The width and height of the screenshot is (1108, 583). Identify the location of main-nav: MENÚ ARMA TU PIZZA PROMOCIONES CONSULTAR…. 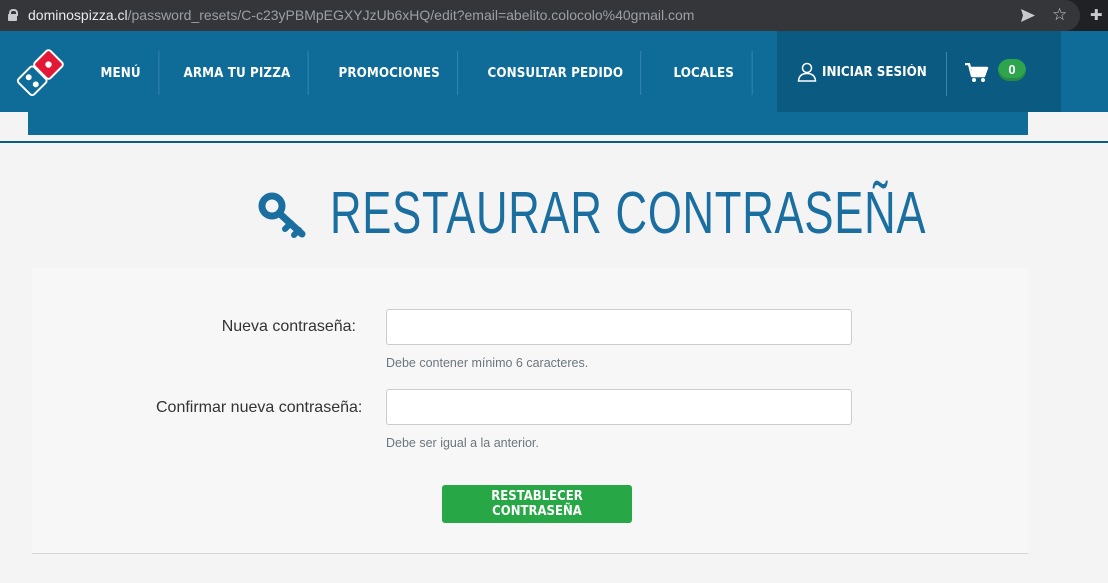
(422, 73).